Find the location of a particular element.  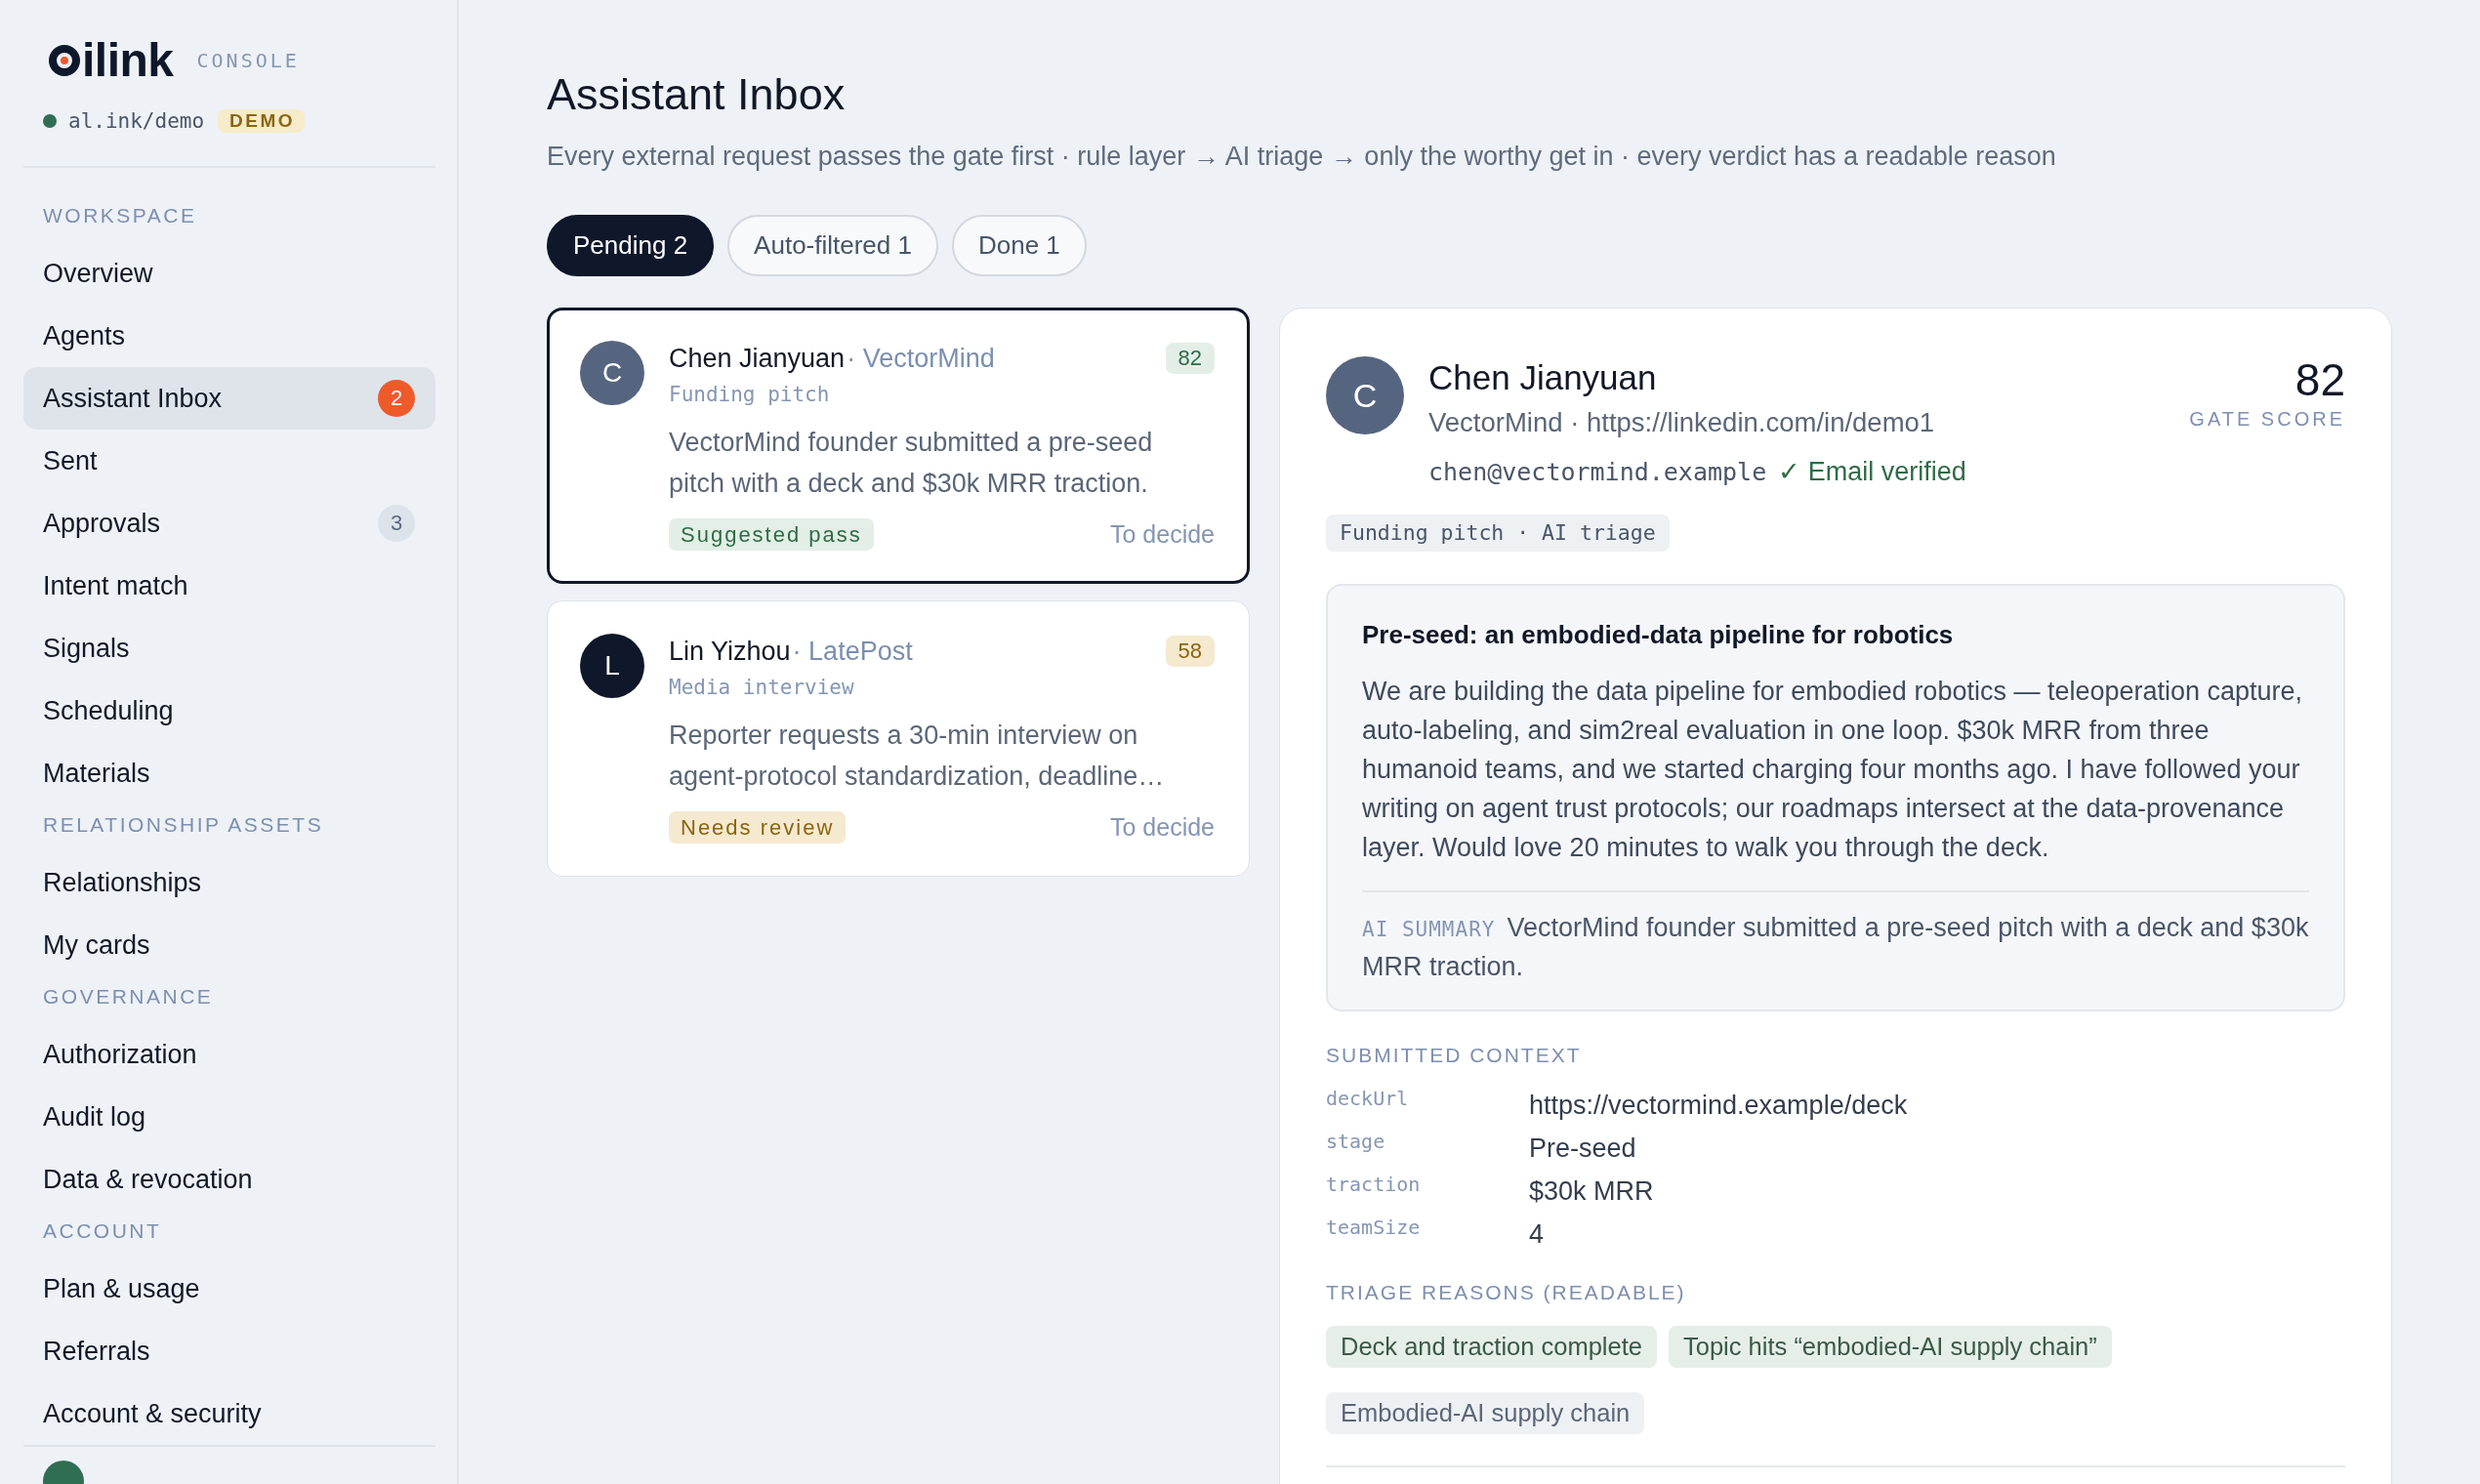

nav-item: Account & security is located at coordinates (229, 1414).